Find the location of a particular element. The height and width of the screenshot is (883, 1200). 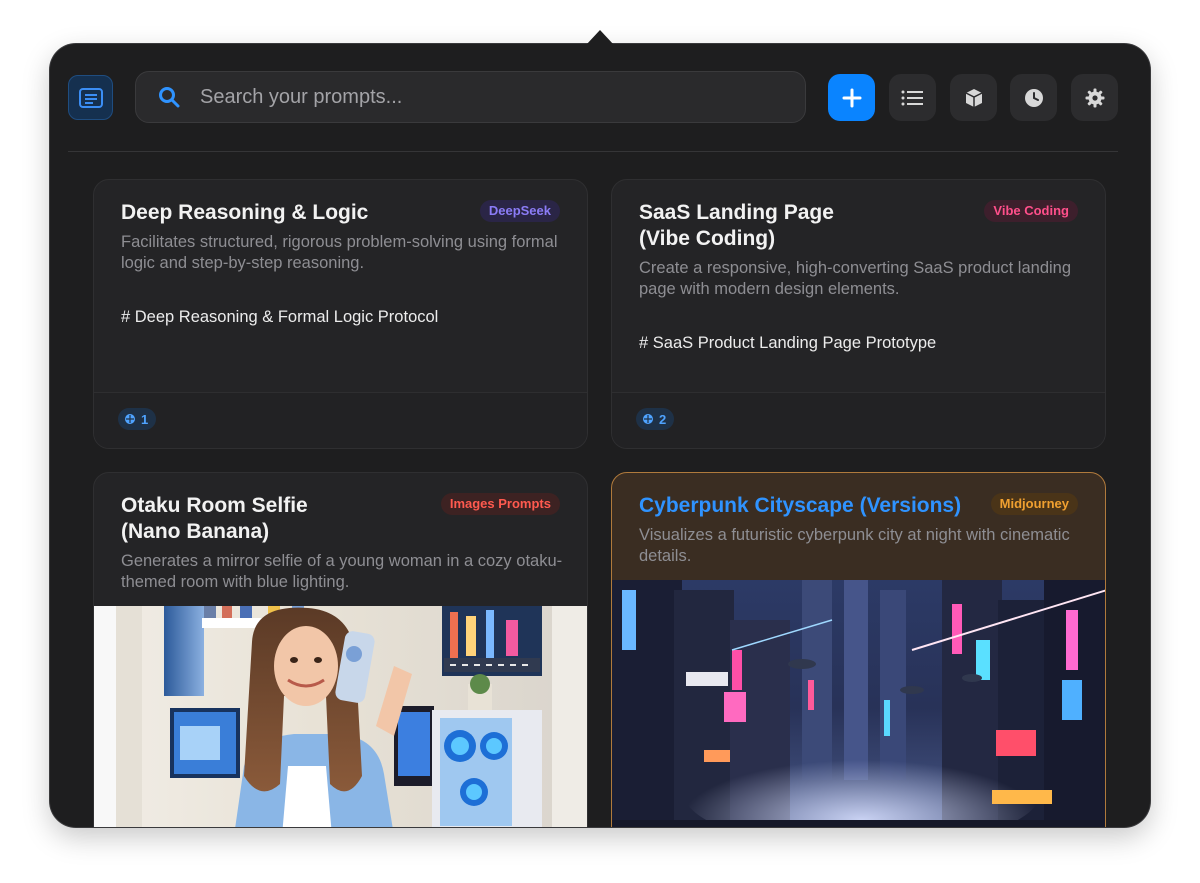

card-title-line: (Vibe Coding) is located at coordinates (707, 238).